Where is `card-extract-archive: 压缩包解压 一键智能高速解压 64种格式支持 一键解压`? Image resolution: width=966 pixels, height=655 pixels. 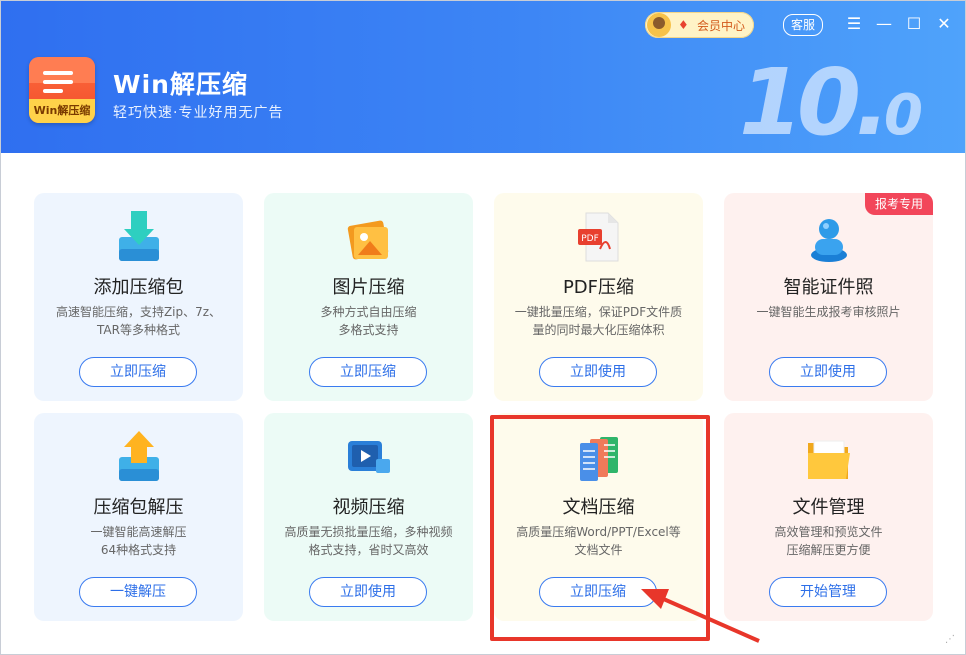
card-extract-archive: 压缩包解压 一键智能高速解压 64种格式支持 一键解压 is located at coordinates (138, 517).